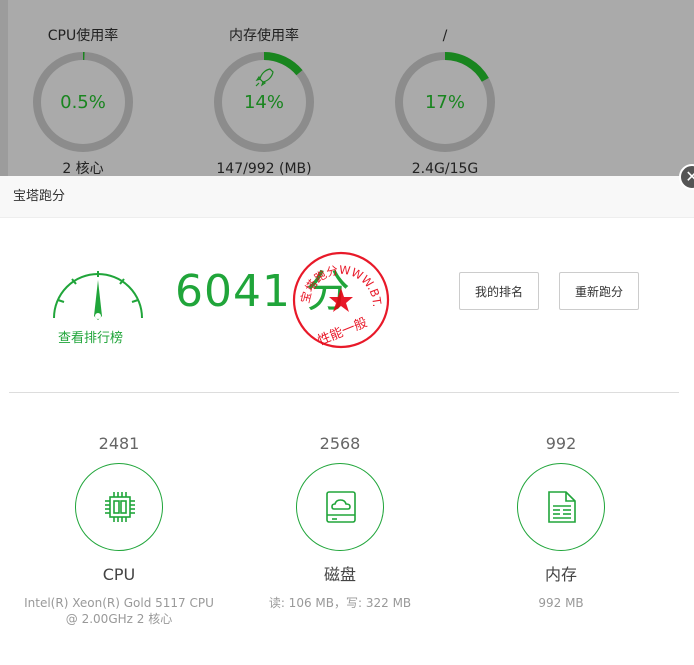 The width and height of the screenshot is (694, 665). I want to click on left-edge-strip, so click(4, 88).